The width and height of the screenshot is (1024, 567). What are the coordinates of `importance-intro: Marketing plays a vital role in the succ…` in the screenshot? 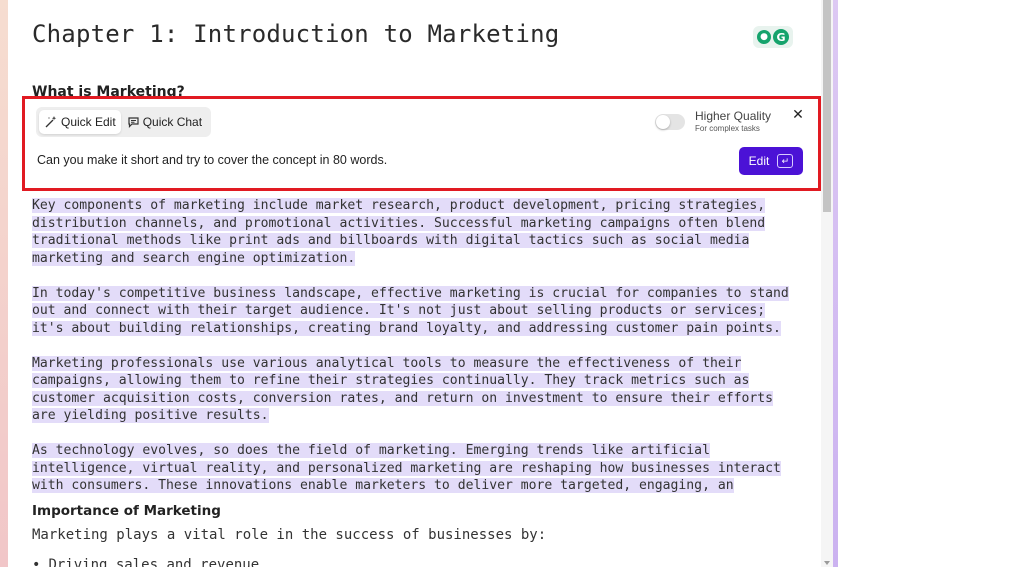 It's located at (289, 535).